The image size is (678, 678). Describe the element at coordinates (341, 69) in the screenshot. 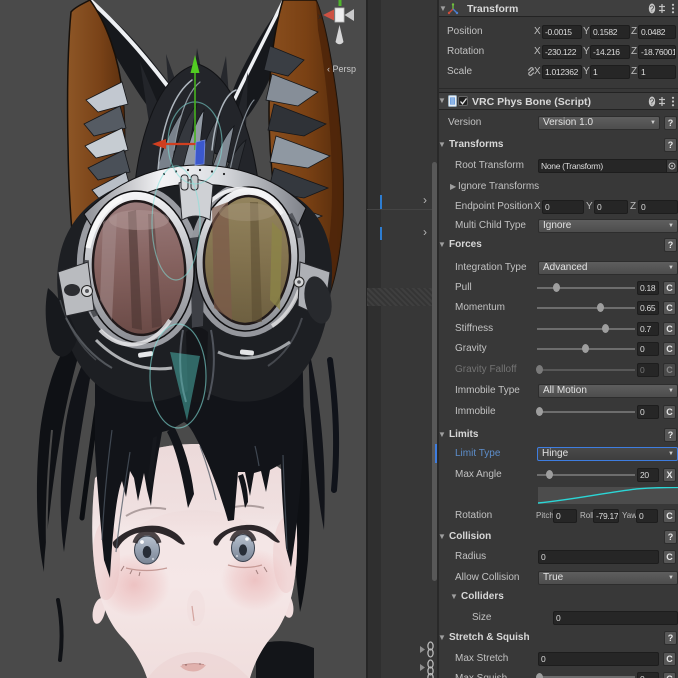

I see `svg-text: ‹ Persp` at that location.